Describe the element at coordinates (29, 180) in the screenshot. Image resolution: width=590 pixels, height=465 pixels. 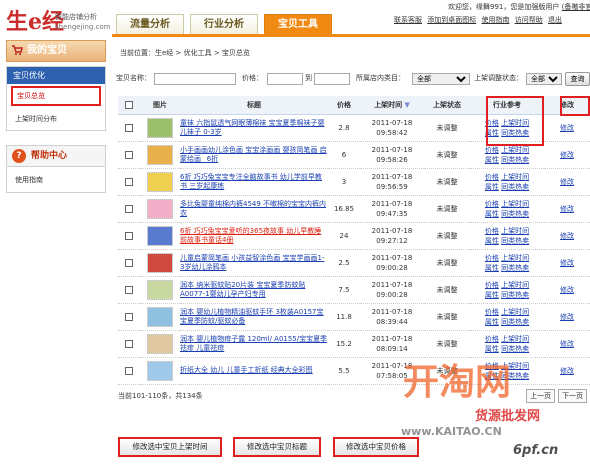
I see `help-guide-link: 使用指南` at that location.